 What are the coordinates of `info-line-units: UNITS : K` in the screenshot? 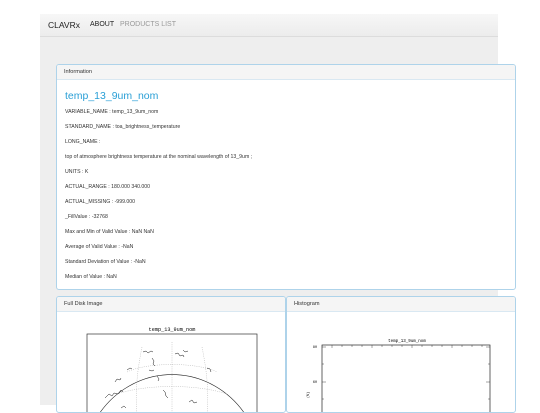 It's located at (77, 172).